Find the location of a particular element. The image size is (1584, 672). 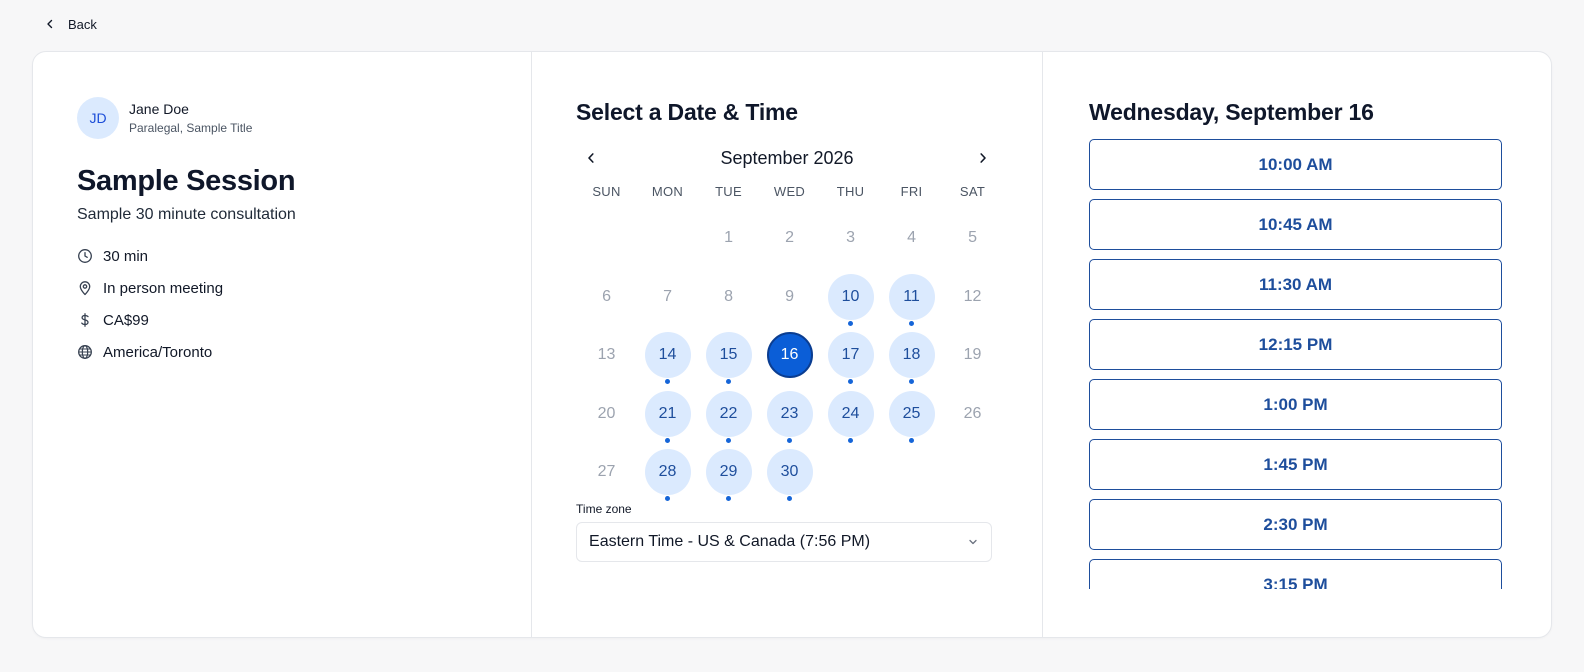

calendar-day-unavailable: 9 is located at coordinates (789, 301).